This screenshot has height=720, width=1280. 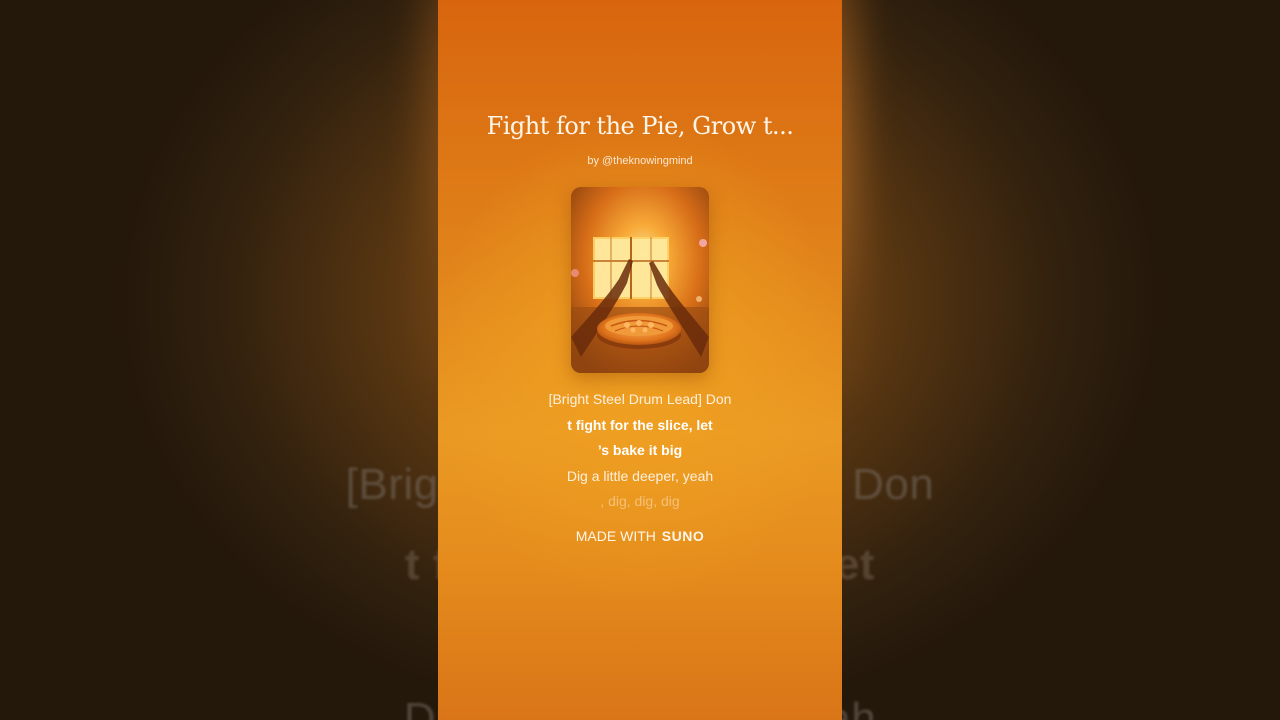 What do you see at coordinates (640, 399) in the screenshot?
I see `lyric-line: [Bright Steel Drum Lead] Don` at bounding box center [640, 399].